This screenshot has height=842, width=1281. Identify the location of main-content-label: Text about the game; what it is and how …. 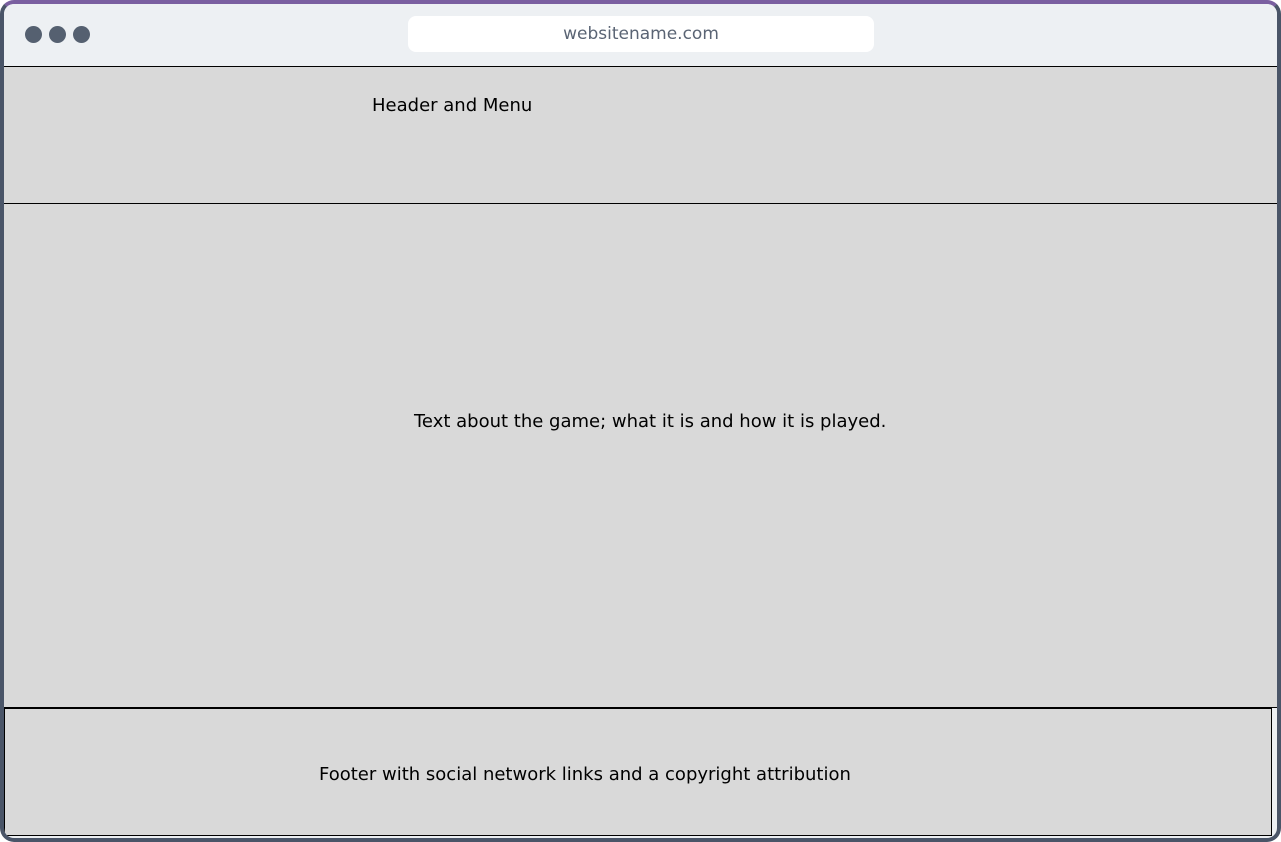
(650, 421).